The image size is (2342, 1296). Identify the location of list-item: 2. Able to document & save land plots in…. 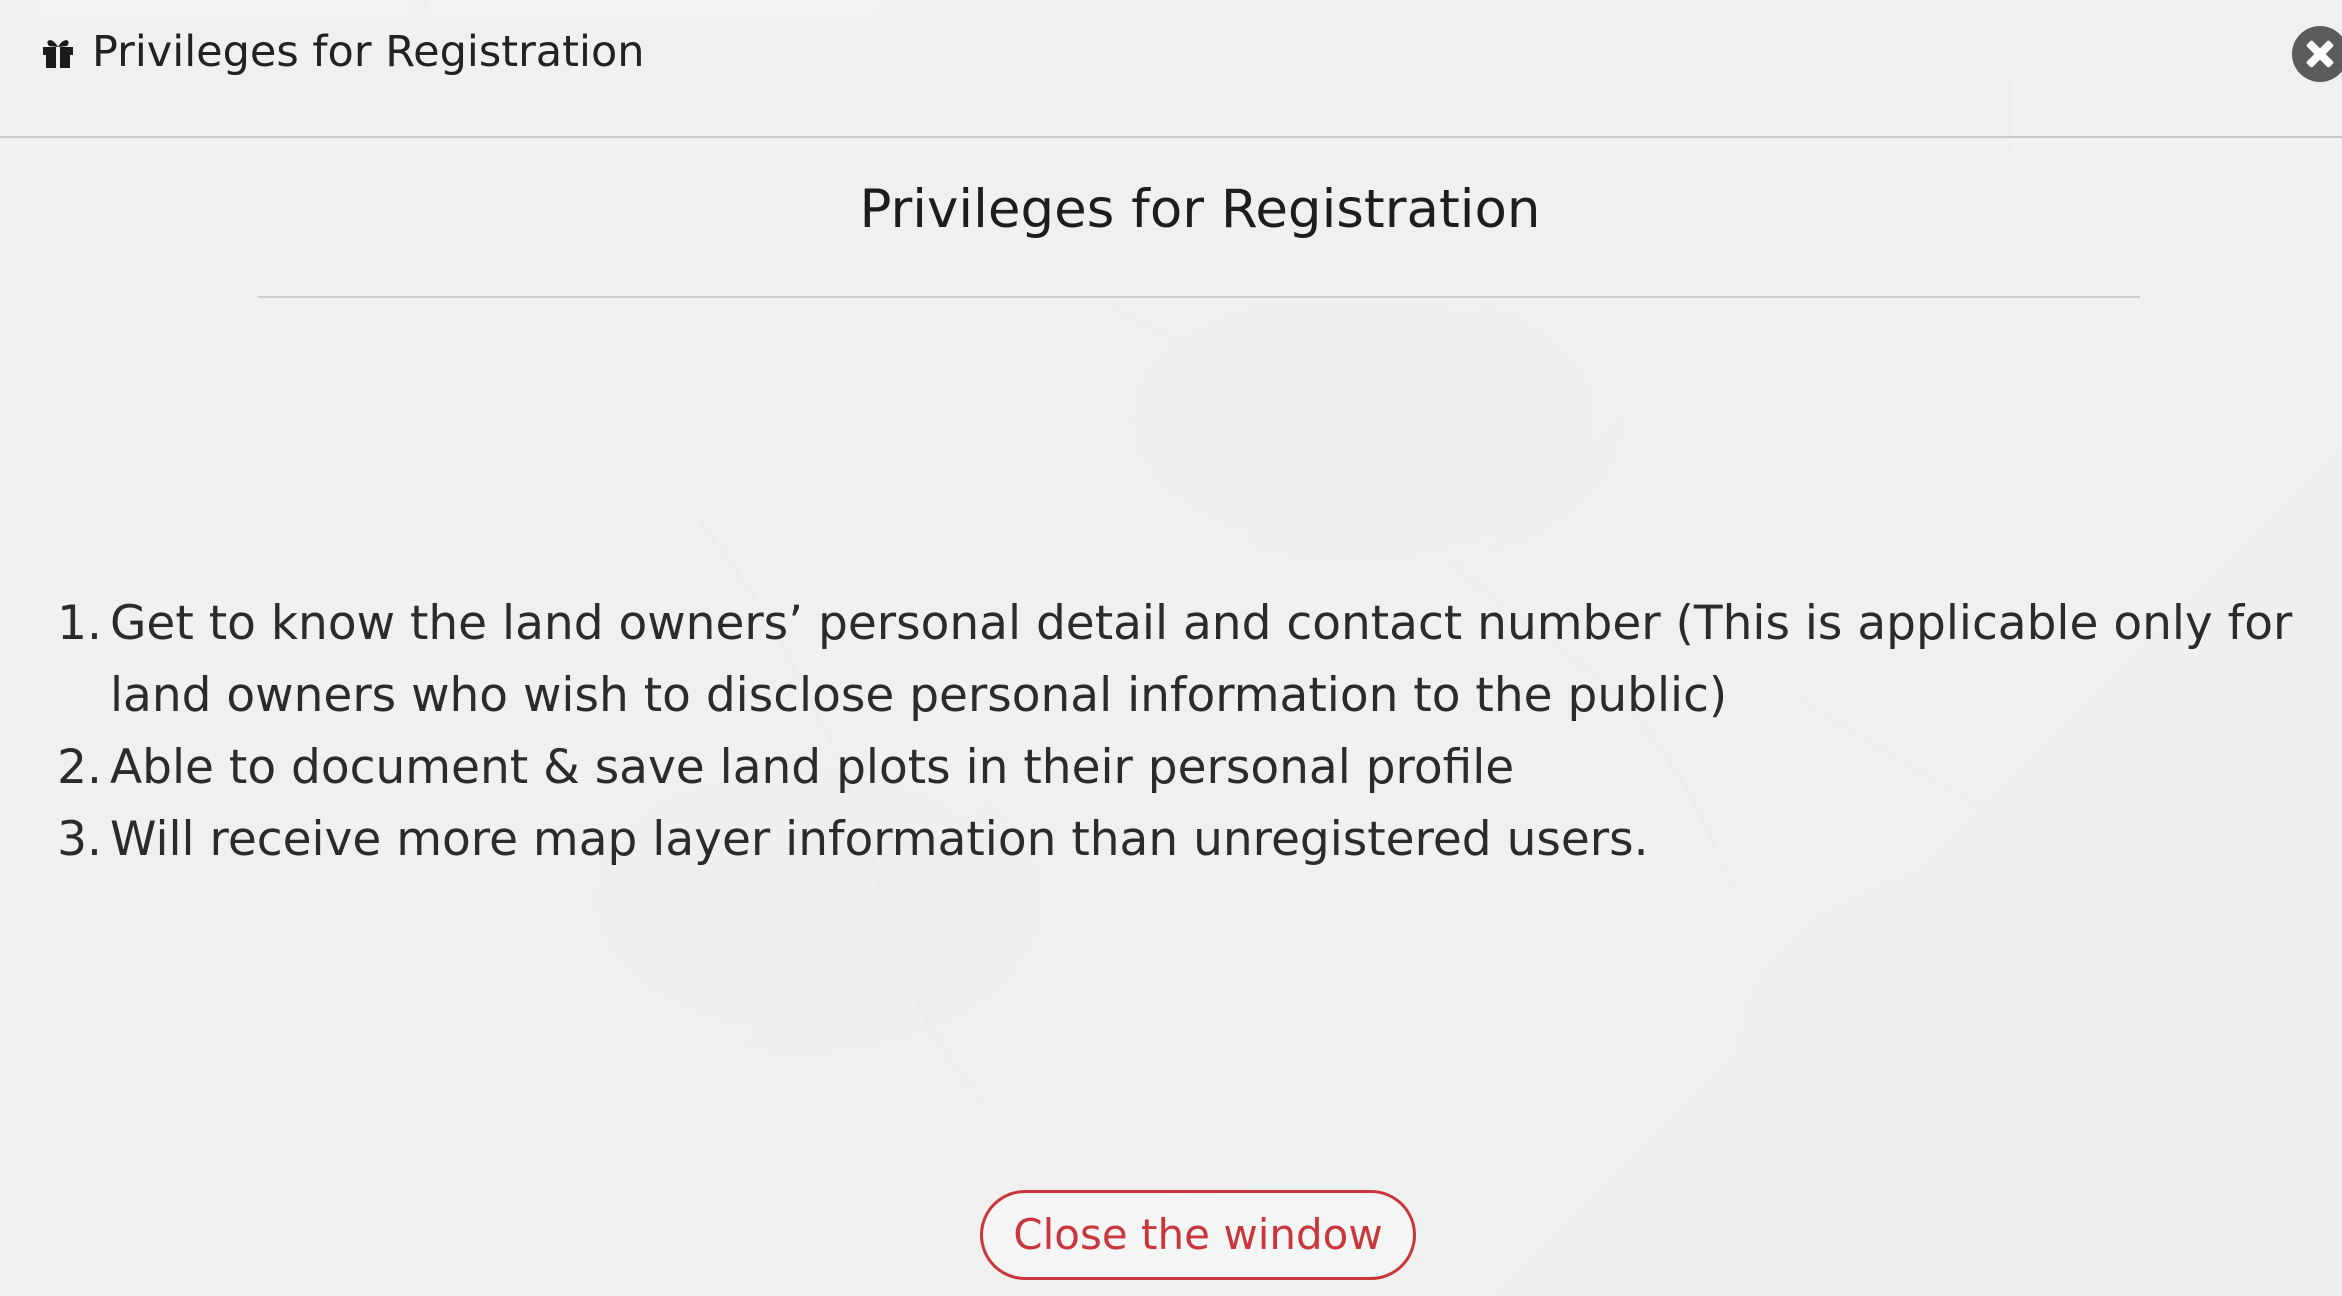
(1180, 768).